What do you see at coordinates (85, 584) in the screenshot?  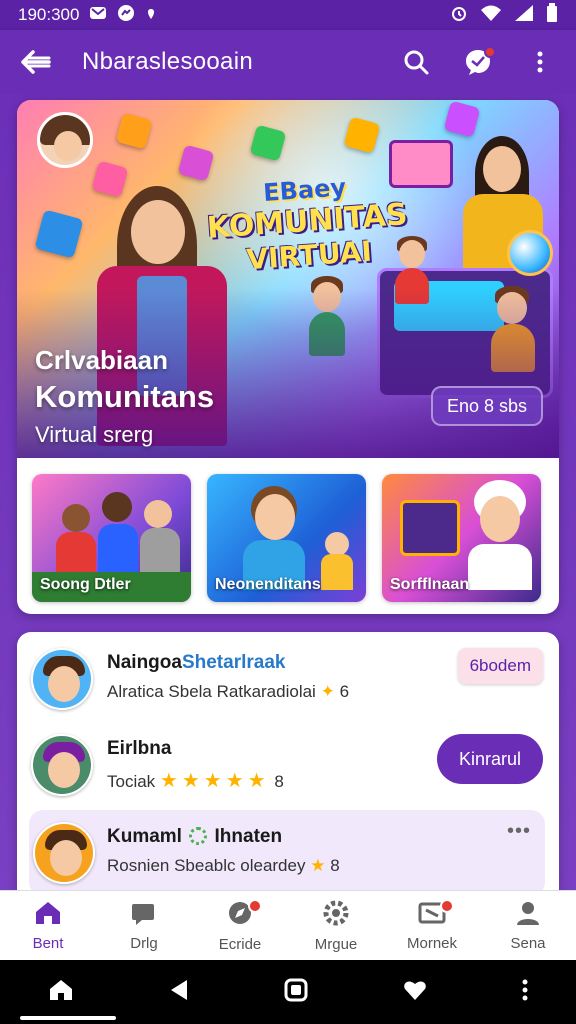 I see `thumbnail-label: Soong Dtler` at bounding box center [85, 584].